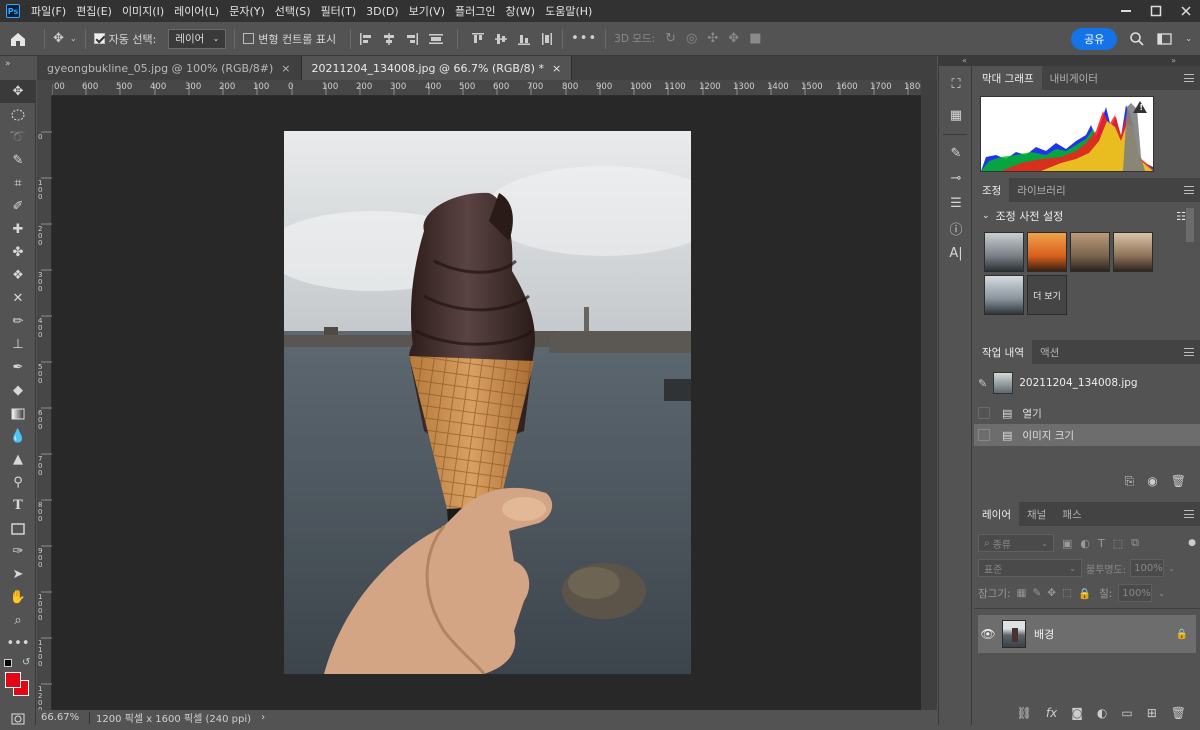 The image size is (1200, 730). What do you see at coordinates (18, 39) in the screenshot?
I see `home-icon` at bounding box center [18, 39].